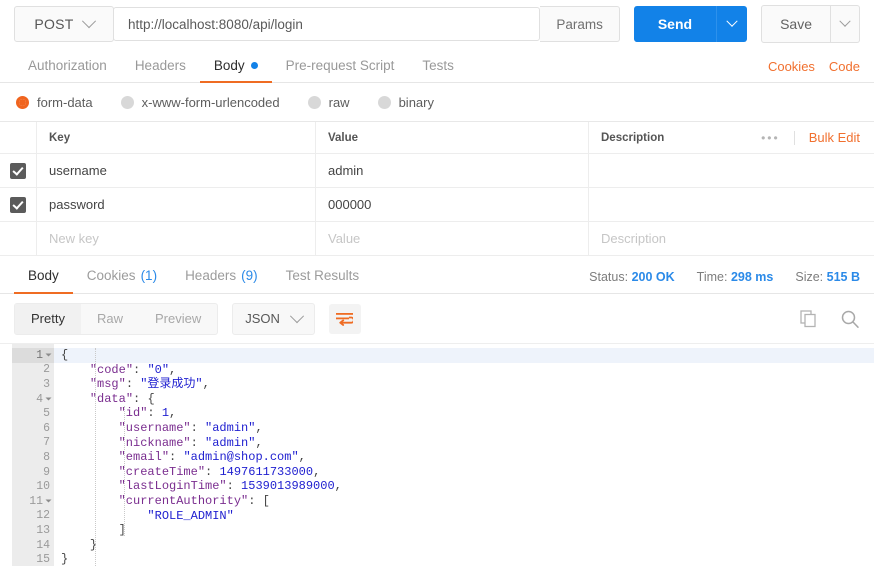 The image size is (874, 566). I want to click on response-format-selector: JSON, so click(273, 318).